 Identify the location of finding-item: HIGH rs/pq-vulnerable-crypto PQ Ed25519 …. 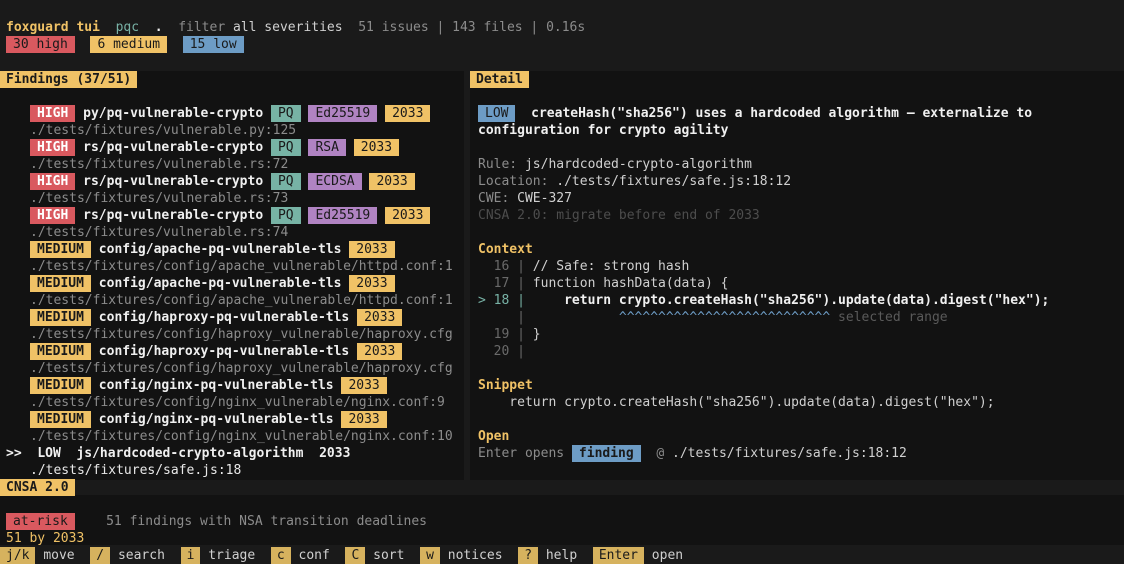
(230, 215).